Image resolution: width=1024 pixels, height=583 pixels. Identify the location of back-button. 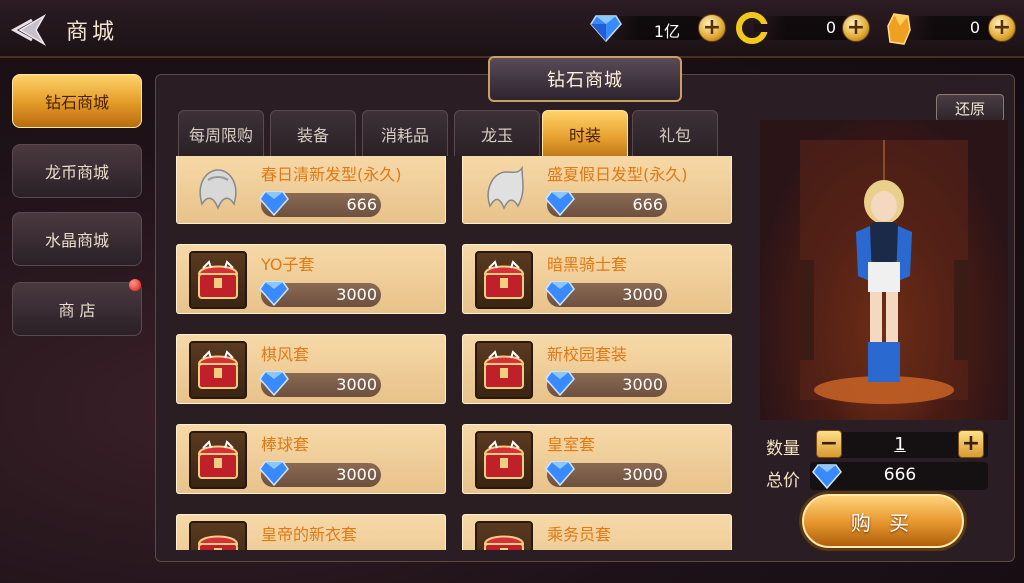
(30, 30).